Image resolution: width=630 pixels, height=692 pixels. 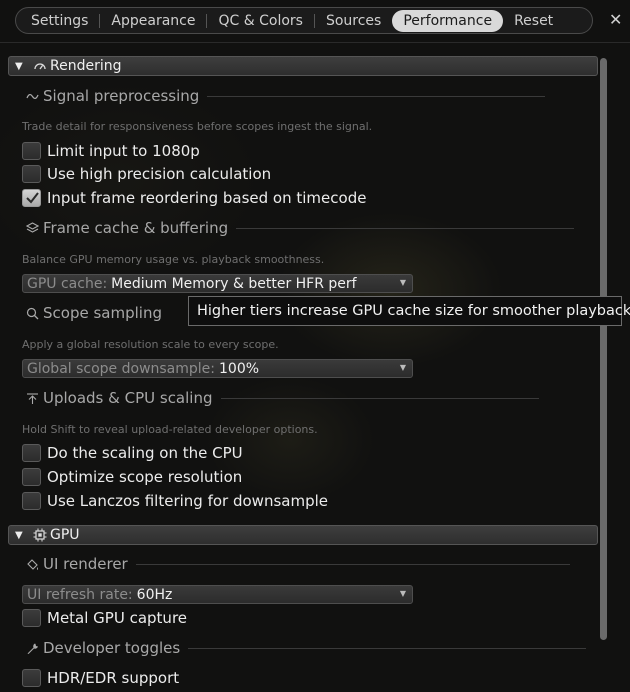 What do you see at coordinates (239, 368) in the screenshot?
I see `dropdown-value: 100%` at bounding box center [239, 368].